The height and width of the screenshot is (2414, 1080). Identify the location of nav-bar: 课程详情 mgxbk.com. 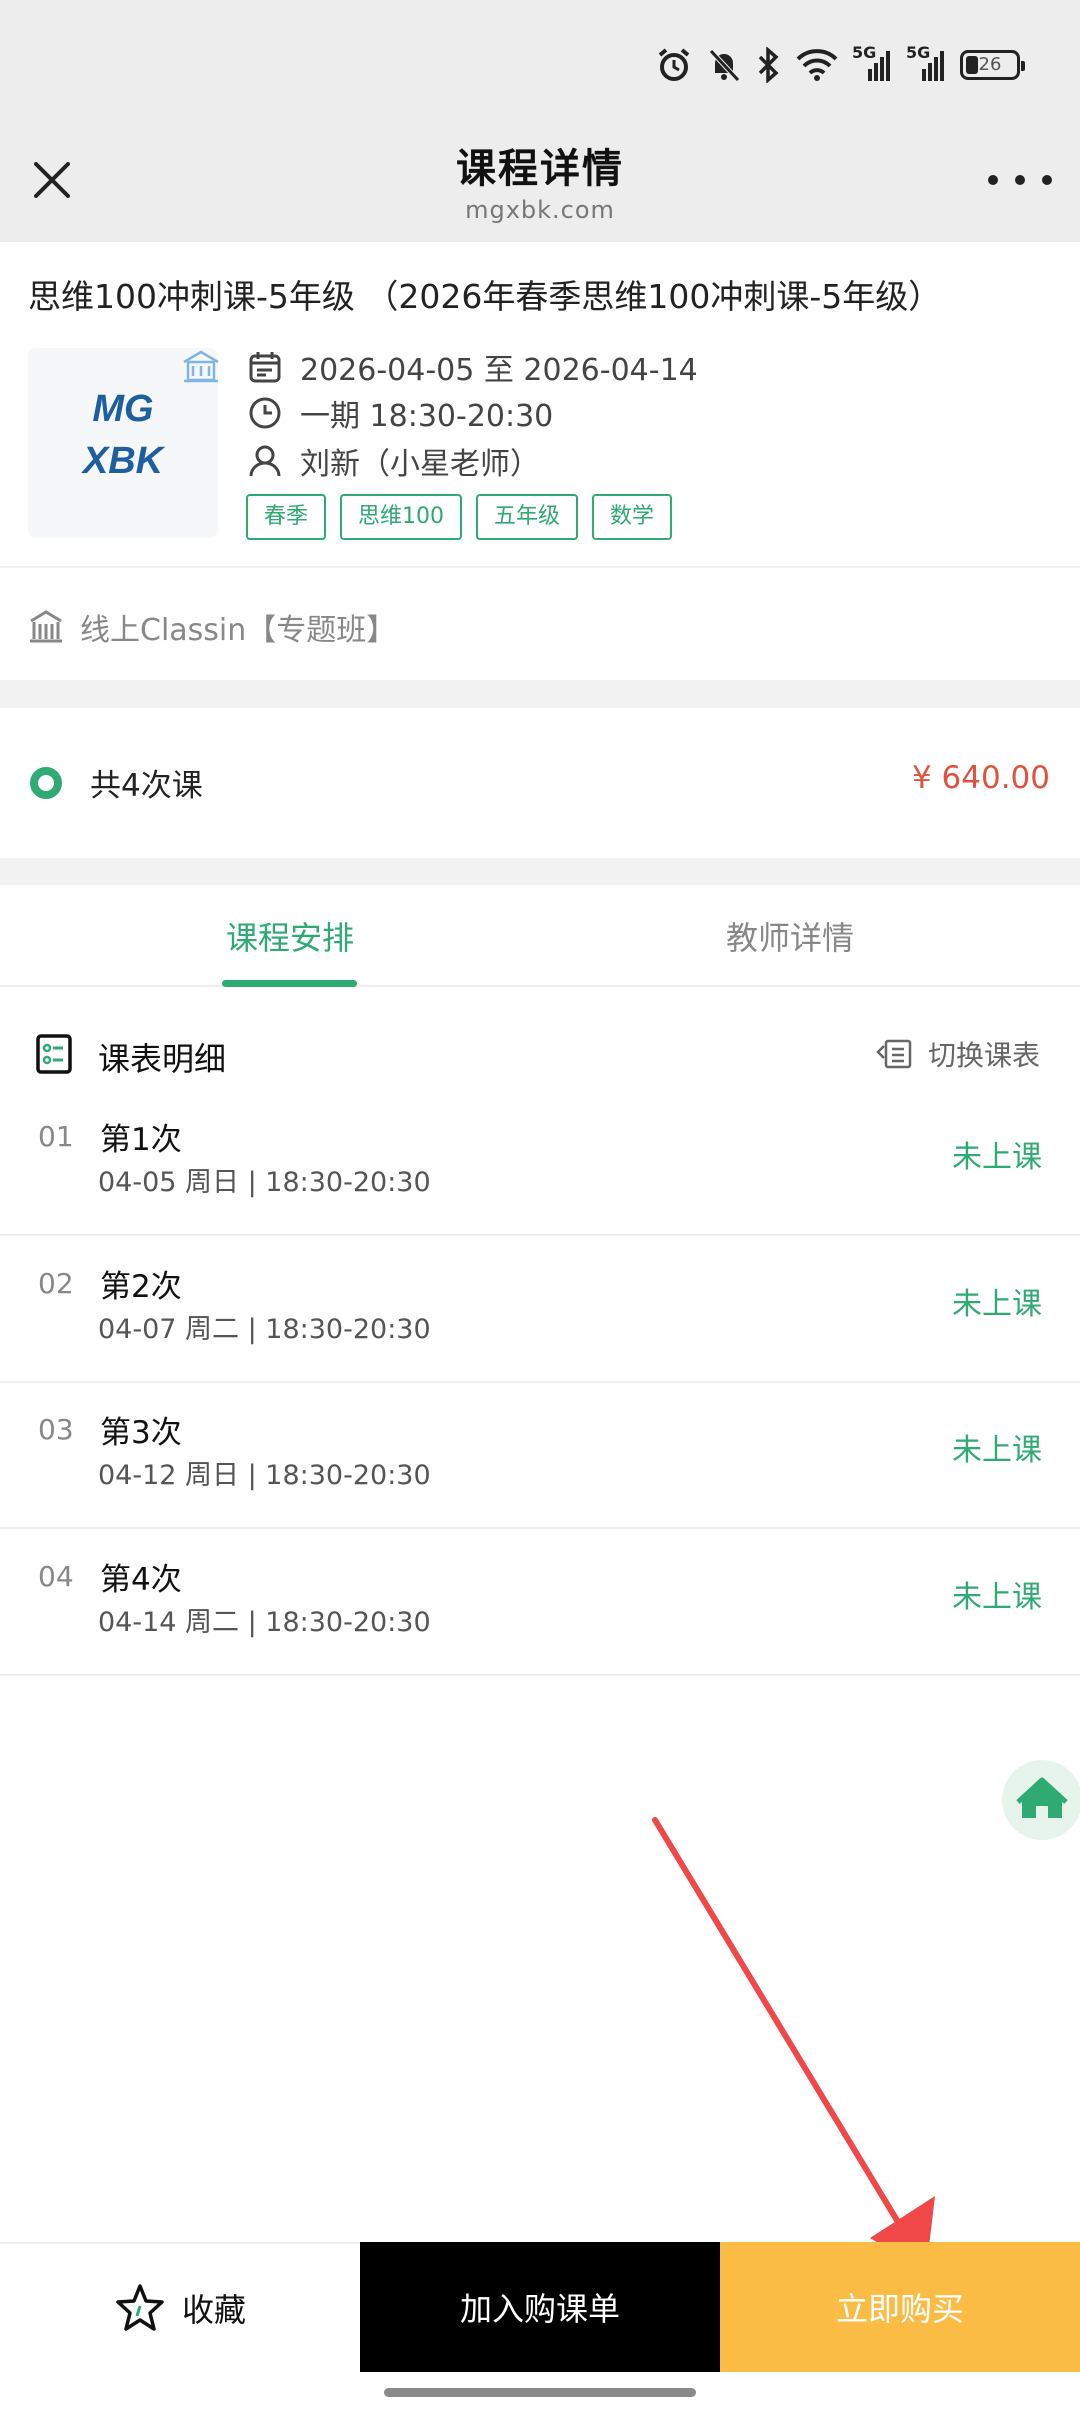
(540, 186).